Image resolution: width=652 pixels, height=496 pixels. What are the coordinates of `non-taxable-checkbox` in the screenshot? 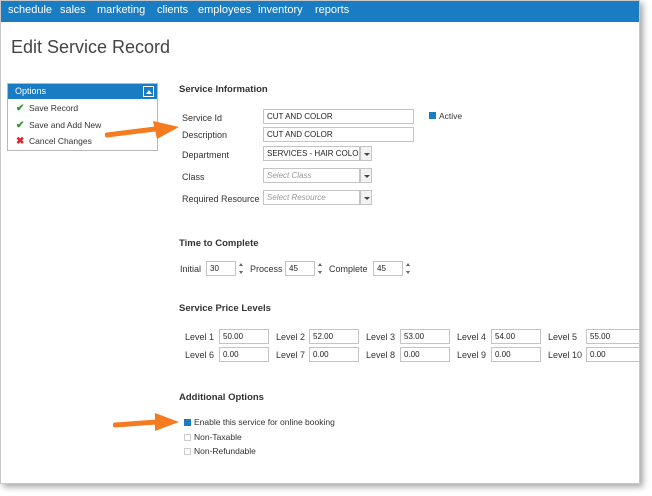 It's located at (187, 437).